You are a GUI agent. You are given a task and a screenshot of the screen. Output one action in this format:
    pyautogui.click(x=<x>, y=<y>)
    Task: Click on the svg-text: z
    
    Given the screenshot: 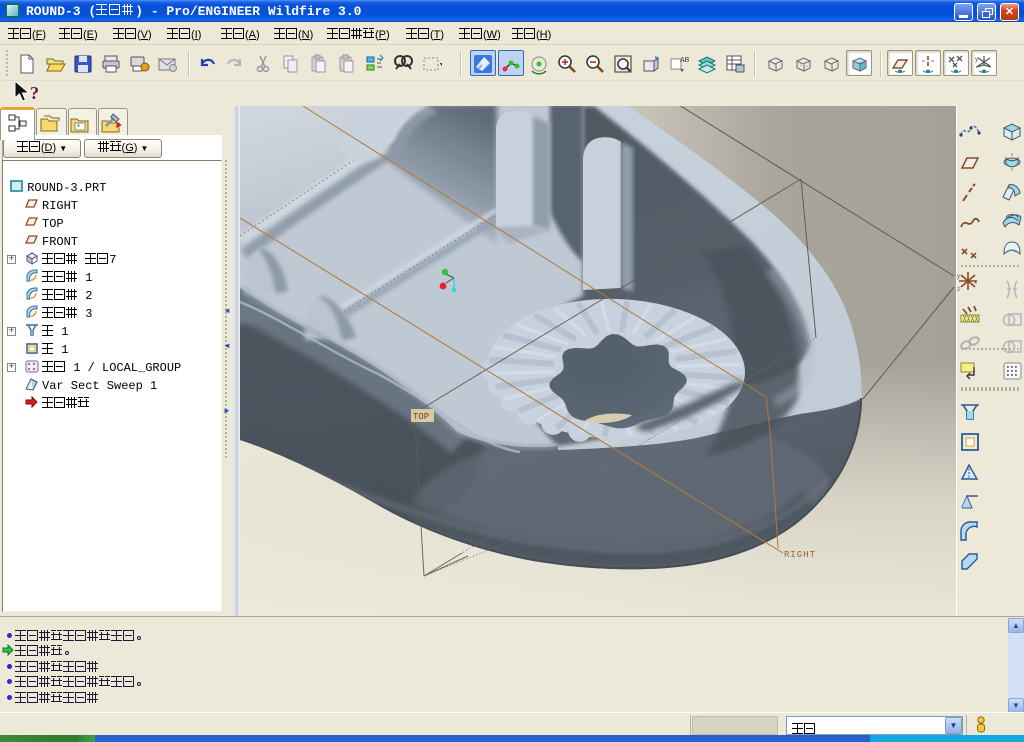 What is the action you would take?
    pyautogui.click(x=958, y=290)
    